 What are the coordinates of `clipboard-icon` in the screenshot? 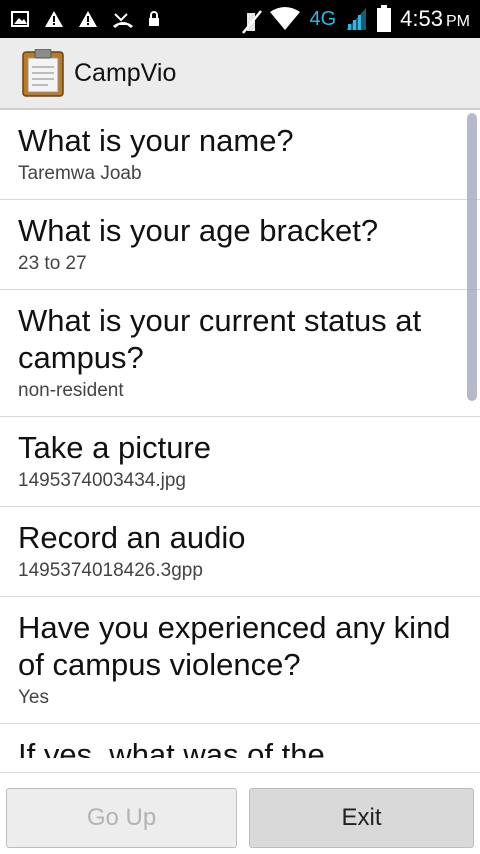 It's located at (43, 72).